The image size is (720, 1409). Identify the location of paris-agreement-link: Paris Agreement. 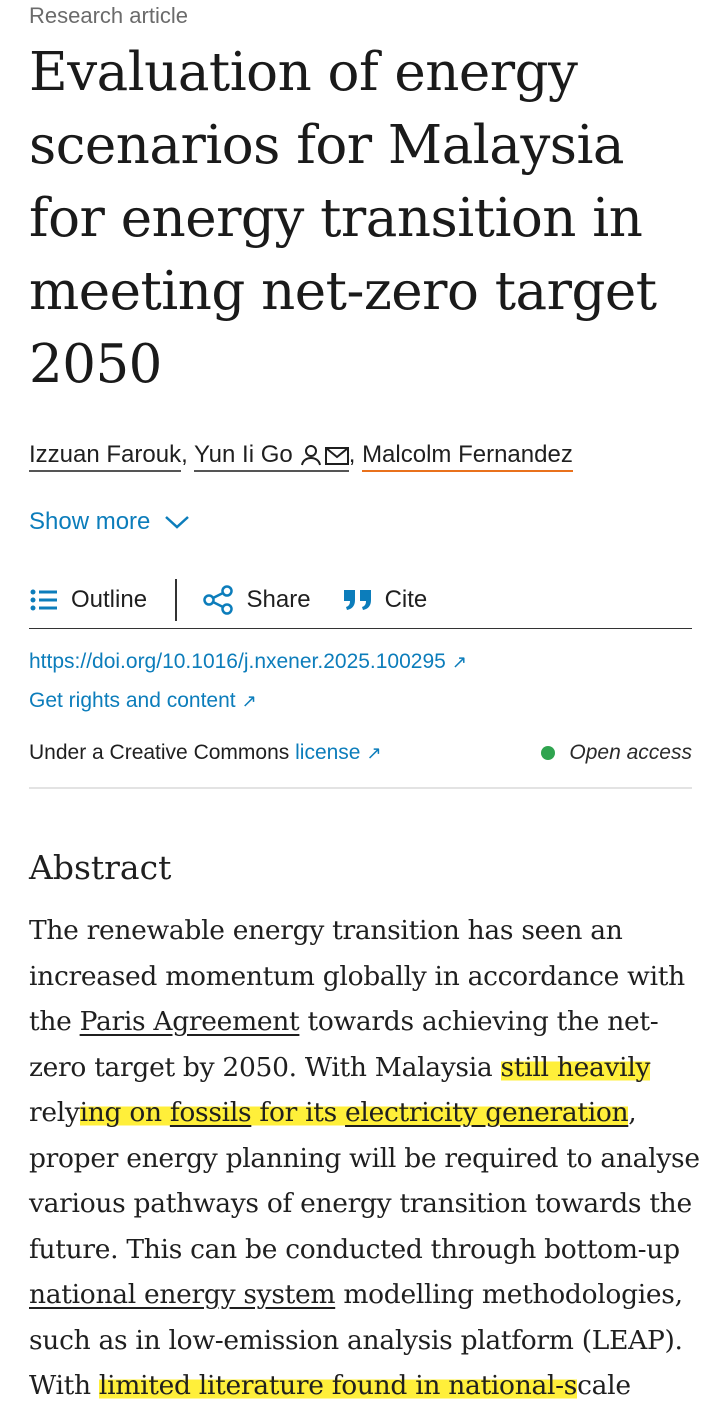
(190, 1021).